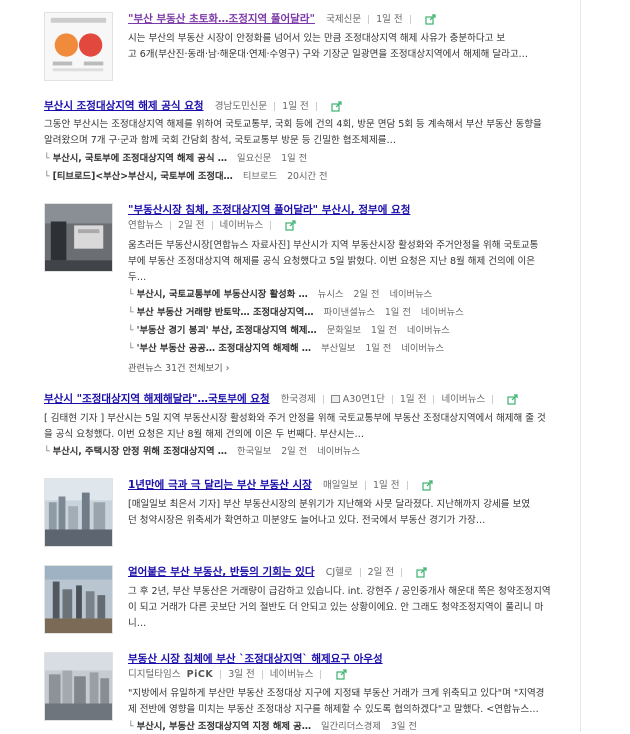 This screenshot has height=734, width=630. Describe the element at coordinates (280, 295) in the screenshot. I see `sub-news-item: └ 부산시, 국토교통부에 부동산시장 활성화 … 뉴시스 2일 전 네이버뉴스` at that location.